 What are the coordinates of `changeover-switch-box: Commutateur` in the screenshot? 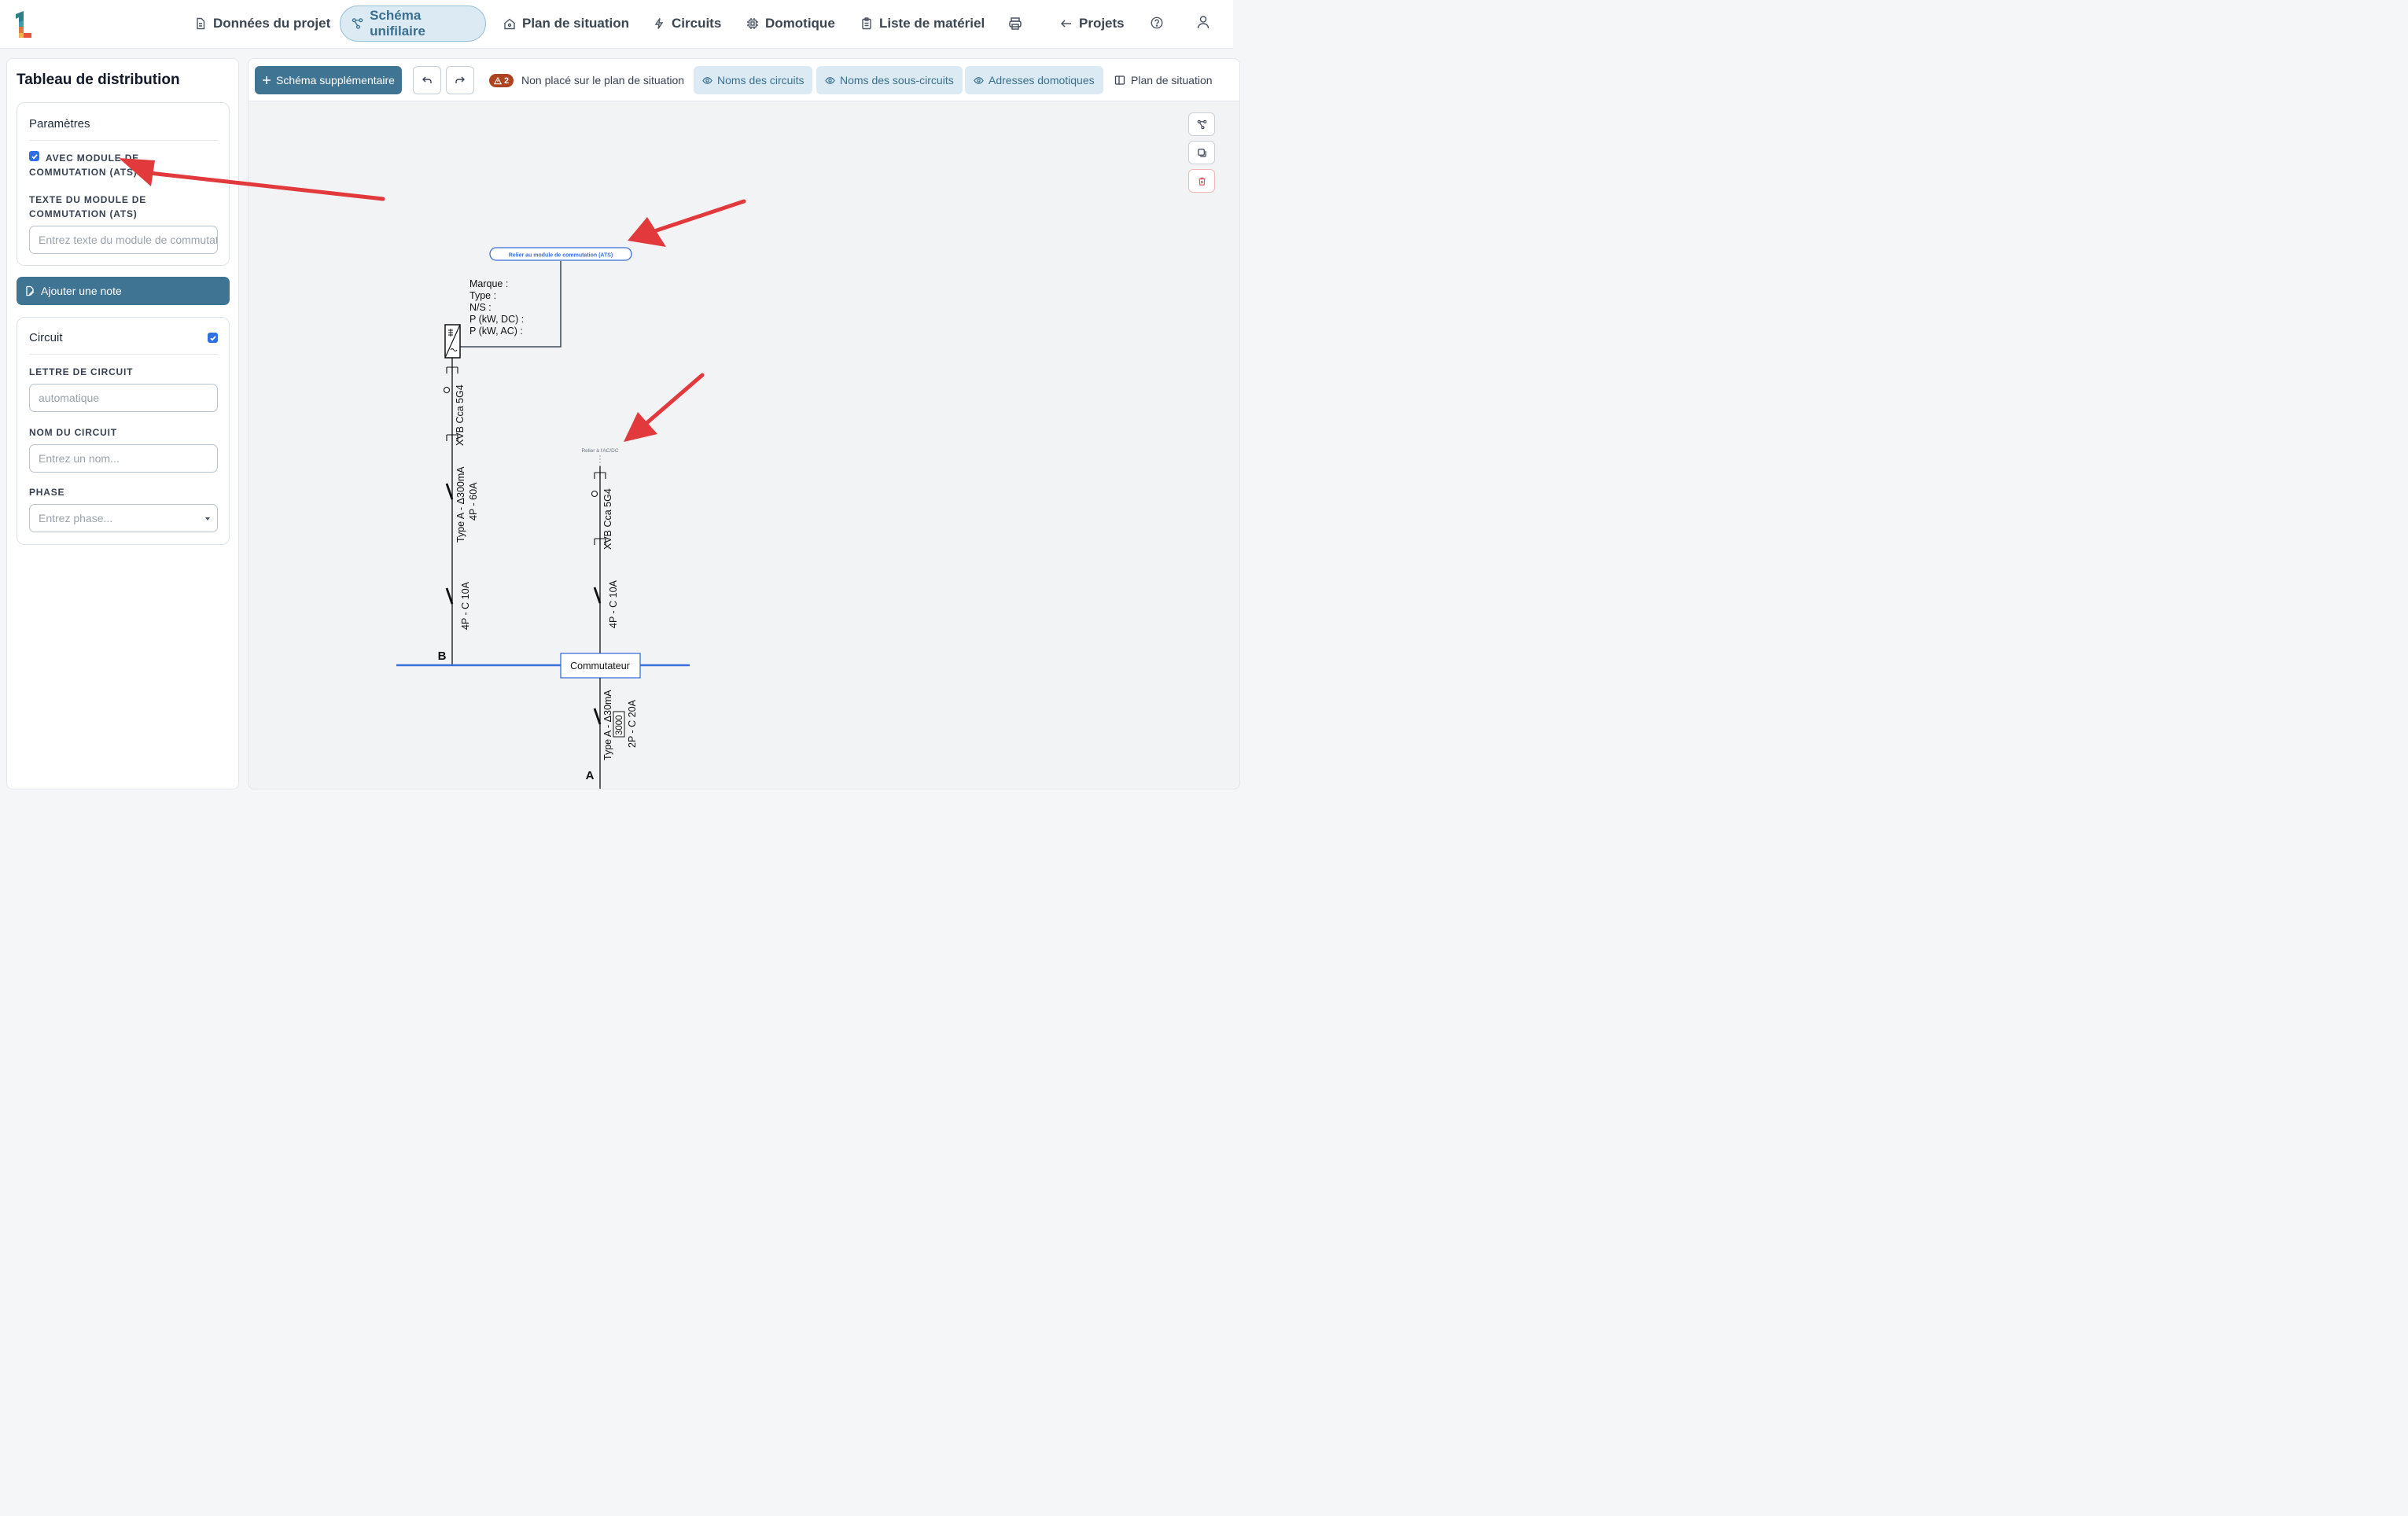 It's located at (600, 666).